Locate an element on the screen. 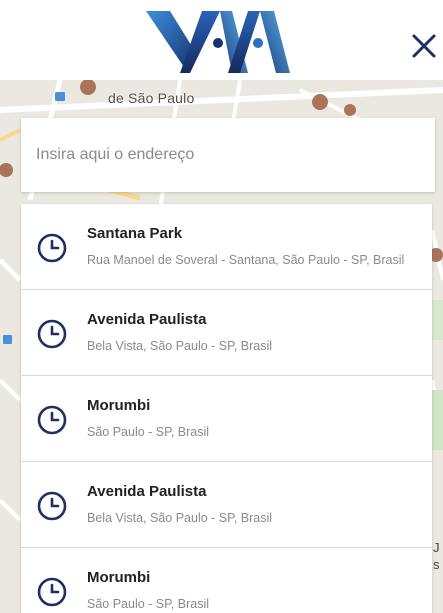 This screenshot has height=613, width=443. map-edge-text: J is located at coordinates (436, 547).